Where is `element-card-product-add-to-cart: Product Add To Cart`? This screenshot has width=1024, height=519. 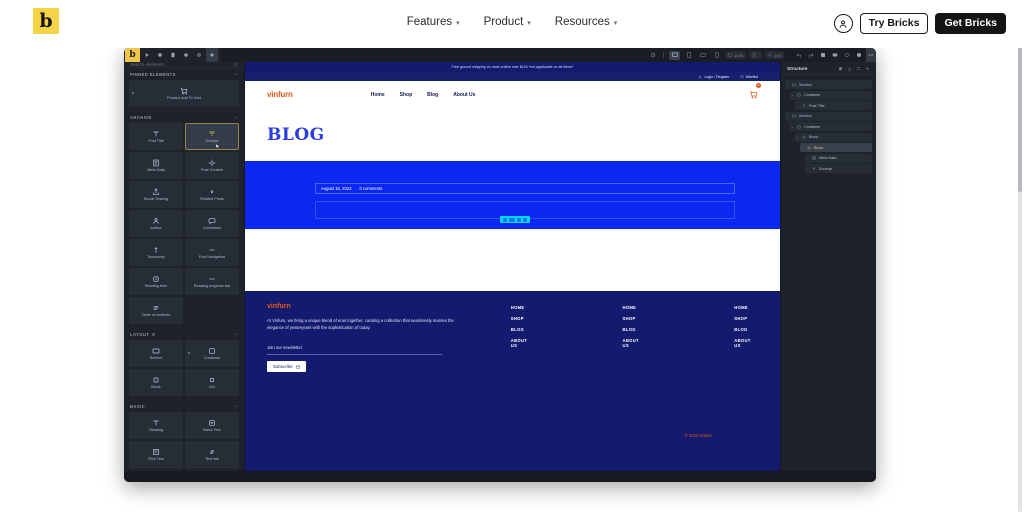 element-card-product-add-to-cart: Product Add To Cart is located at coordinates (184, 93).